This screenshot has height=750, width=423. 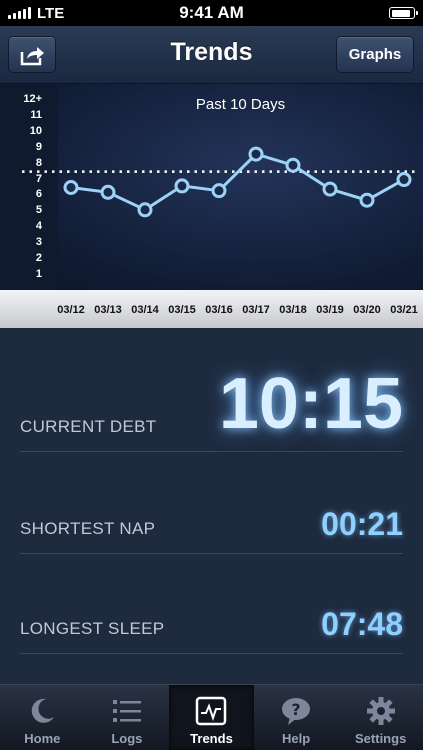 I want to click on x-tick-label: 03/17, so click(x=256, y=310).